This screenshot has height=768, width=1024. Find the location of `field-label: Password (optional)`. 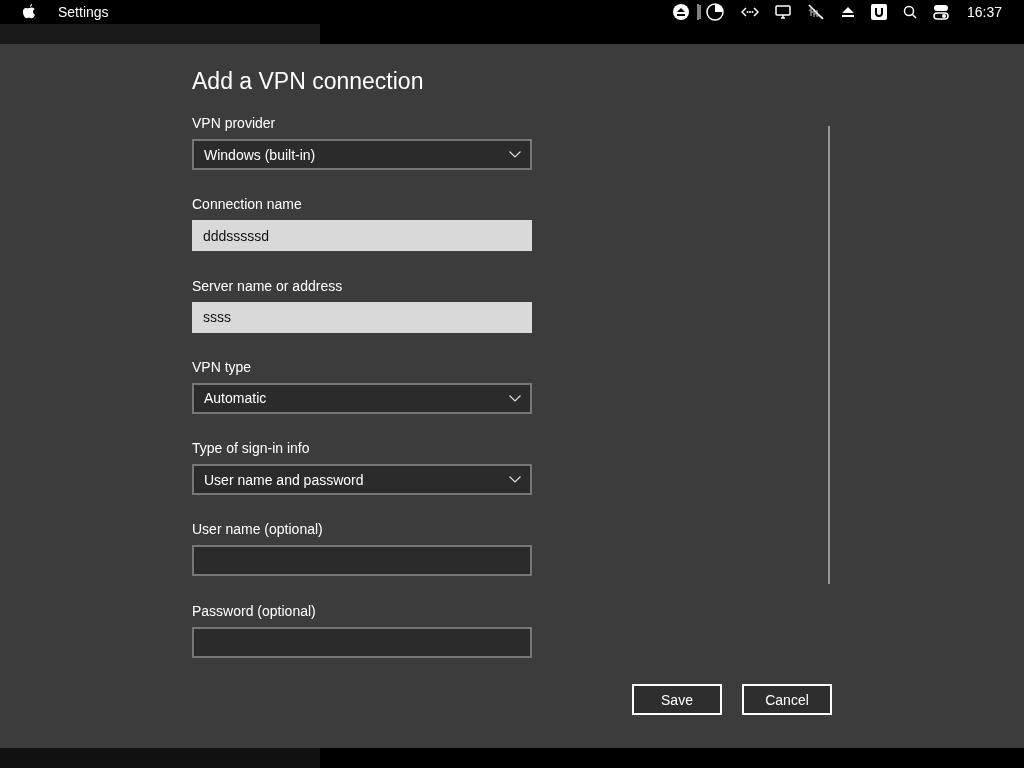

field-label: Password (optional) is located at coordinates (254, 611).